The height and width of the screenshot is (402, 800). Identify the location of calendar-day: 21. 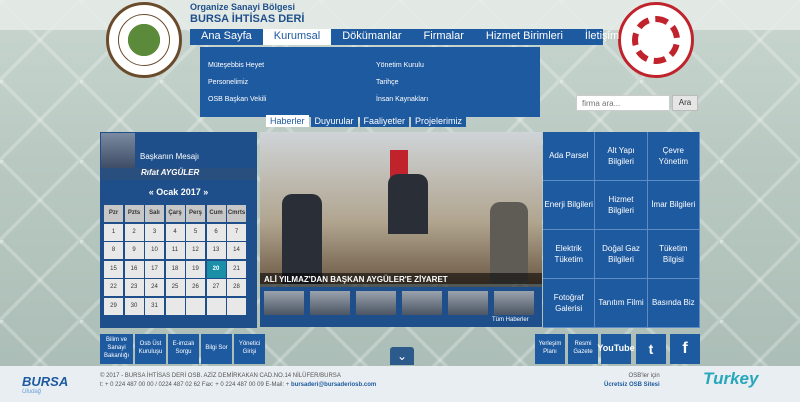
(236, 269).